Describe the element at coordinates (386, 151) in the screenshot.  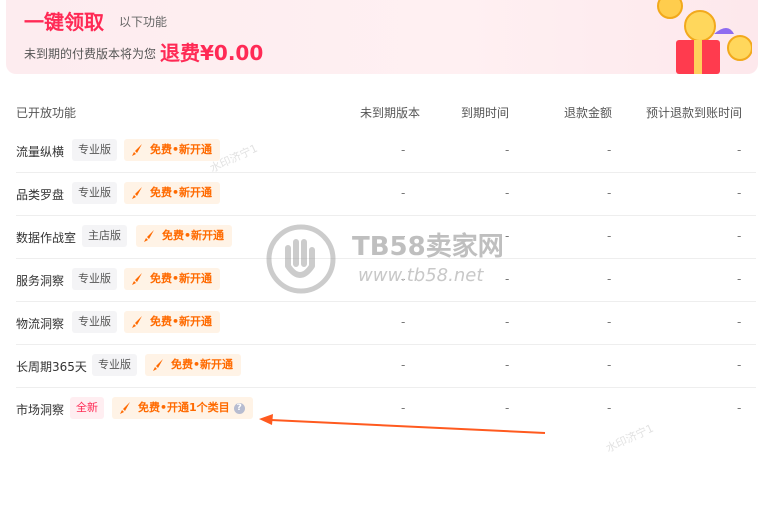
I see `table-row: 流量纵横 专业版 免费•新开通 - - - -` at that location.